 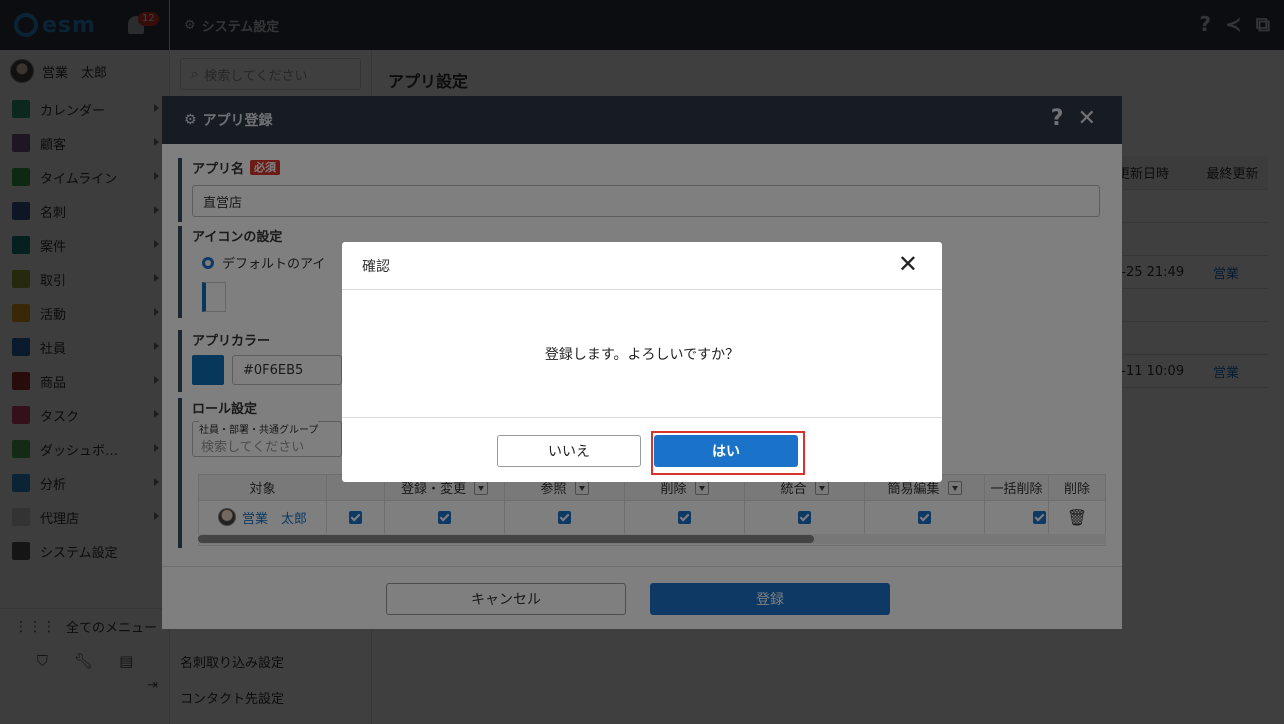 What do you see at coordinates (376, 266) in the screenshot?
I see `dialog-title: 確認` at bounding box center [376, 266].